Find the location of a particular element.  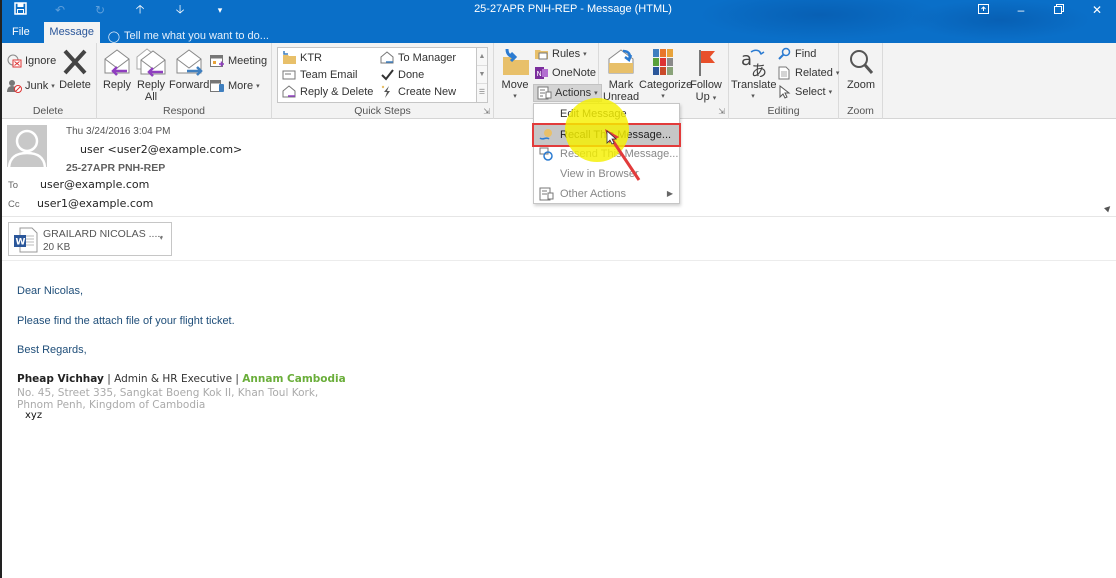

lightning-icon is located at coordinates (387, 92).